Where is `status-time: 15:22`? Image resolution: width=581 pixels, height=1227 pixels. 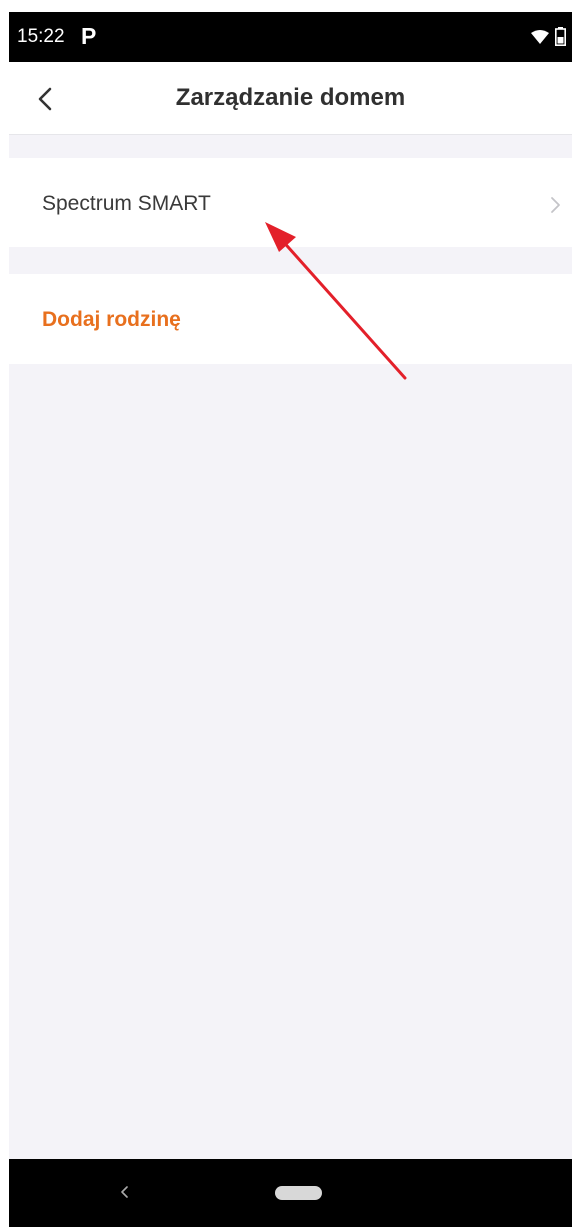 status-time: 15:22 is located at coordinates (41, 36).